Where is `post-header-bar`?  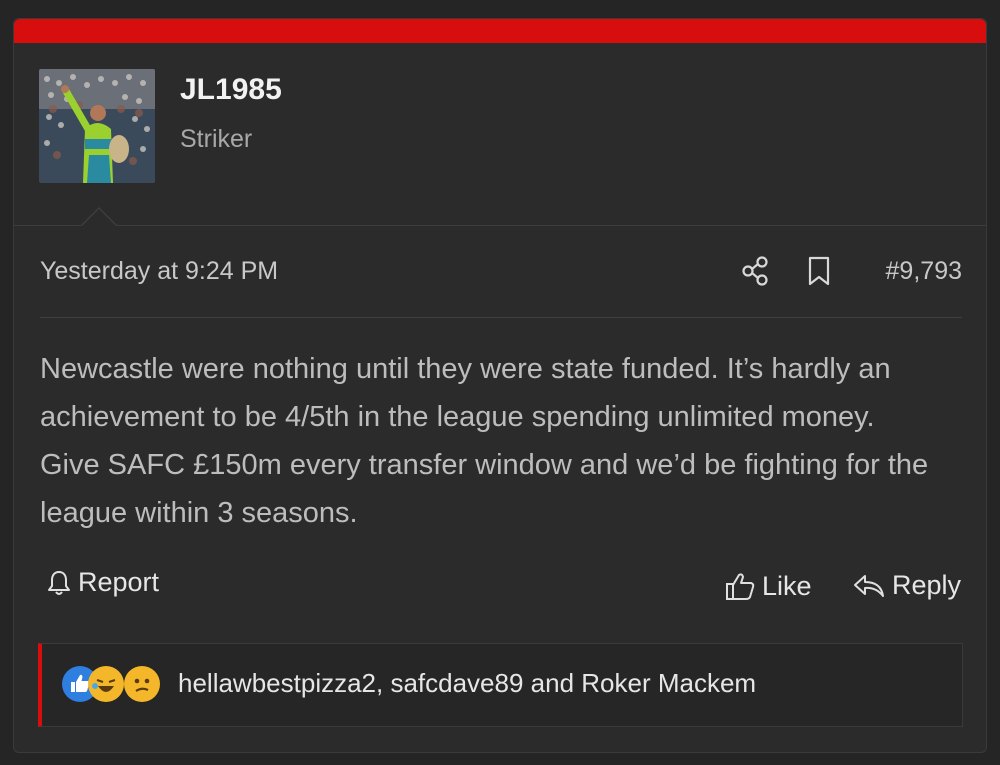 post-header-bar is located at coordinates (500, 31).